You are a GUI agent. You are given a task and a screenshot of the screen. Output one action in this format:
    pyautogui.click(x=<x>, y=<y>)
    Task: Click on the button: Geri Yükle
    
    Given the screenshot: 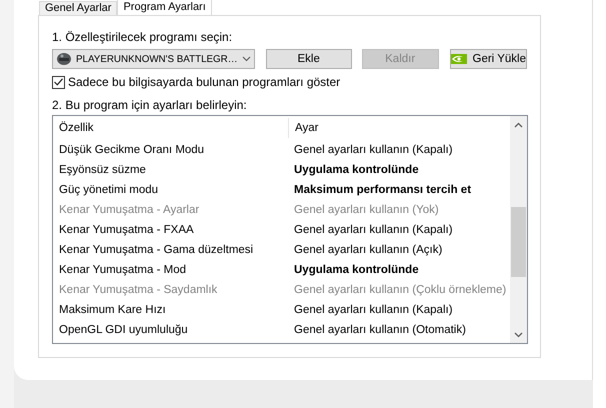 What is the action you would take?
    pyautogui.click(x=488, y=59)
    